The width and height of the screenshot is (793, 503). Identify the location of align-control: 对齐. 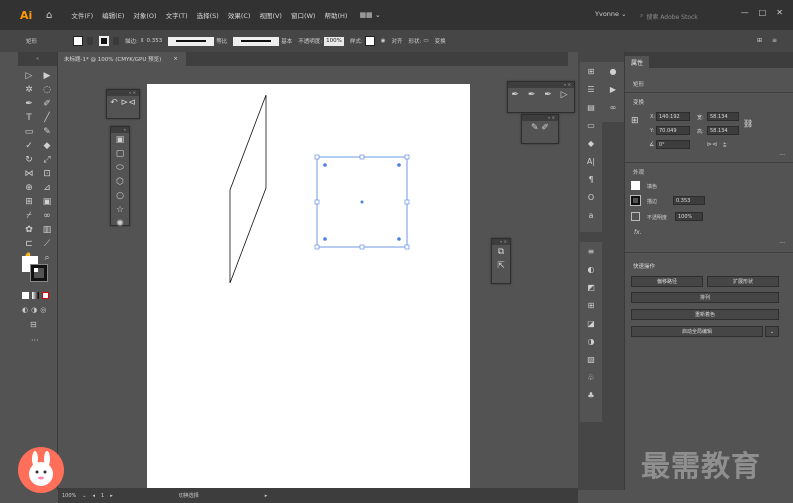
(397, 41).